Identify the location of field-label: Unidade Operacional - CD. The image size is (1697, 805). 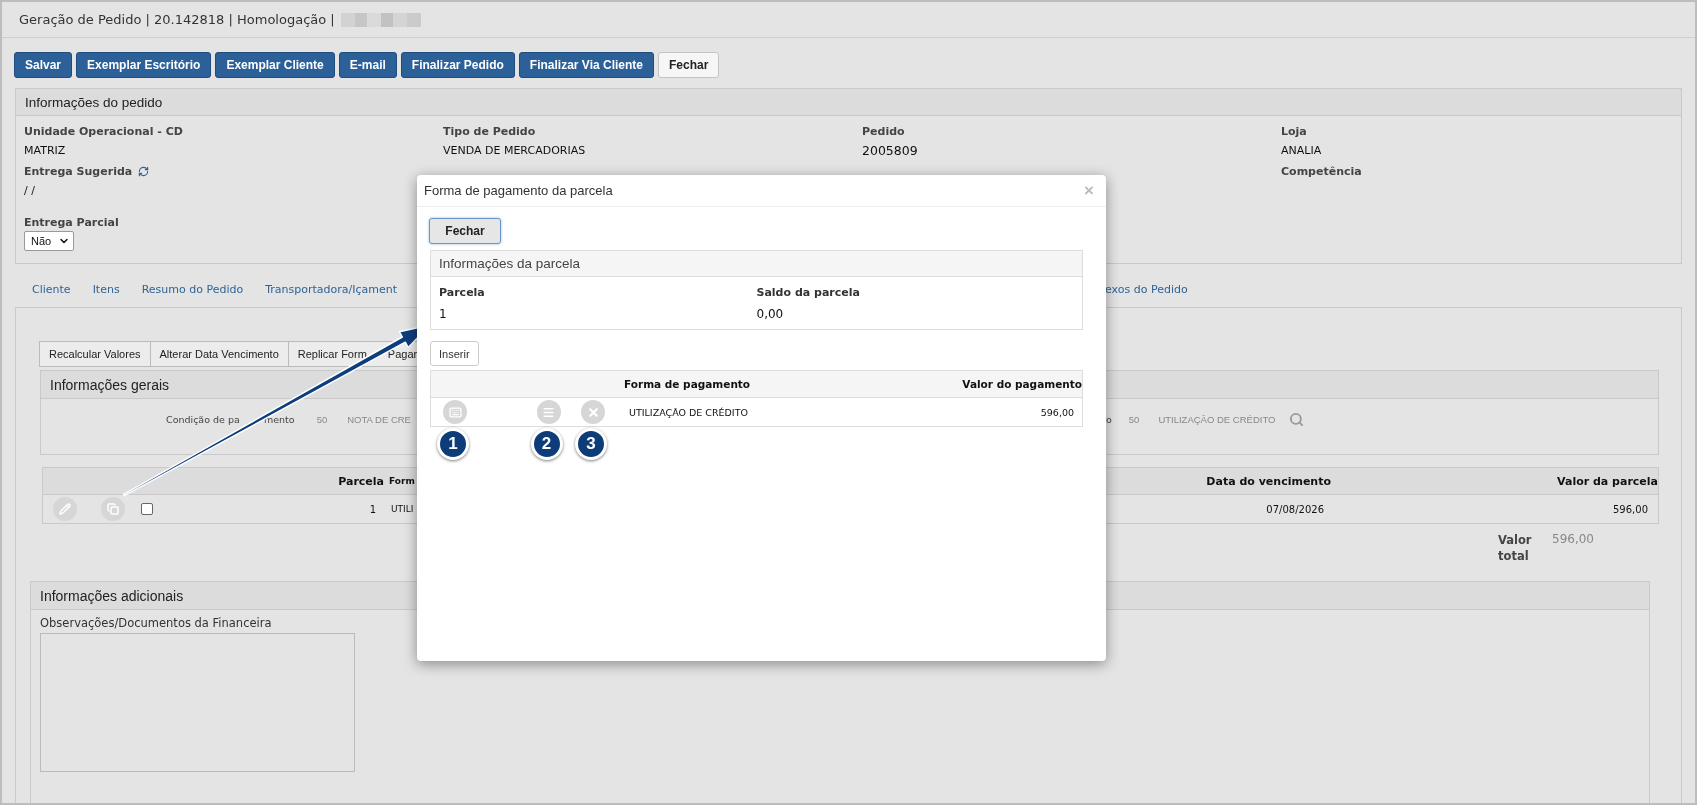
(104, 132).